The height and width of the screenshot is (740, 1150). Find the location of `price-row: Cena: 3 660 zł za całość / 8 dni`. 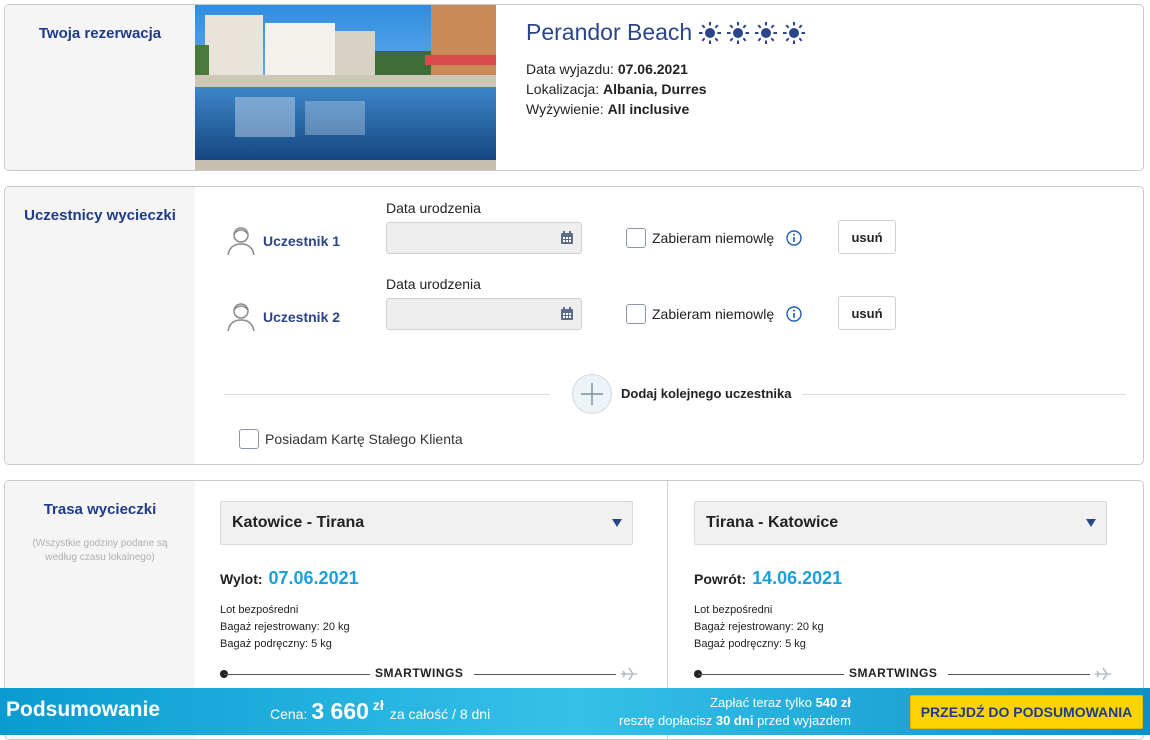

price-row: Cena: 3 660 zł za całość / 8 dni is located at coordinates (380, 711).